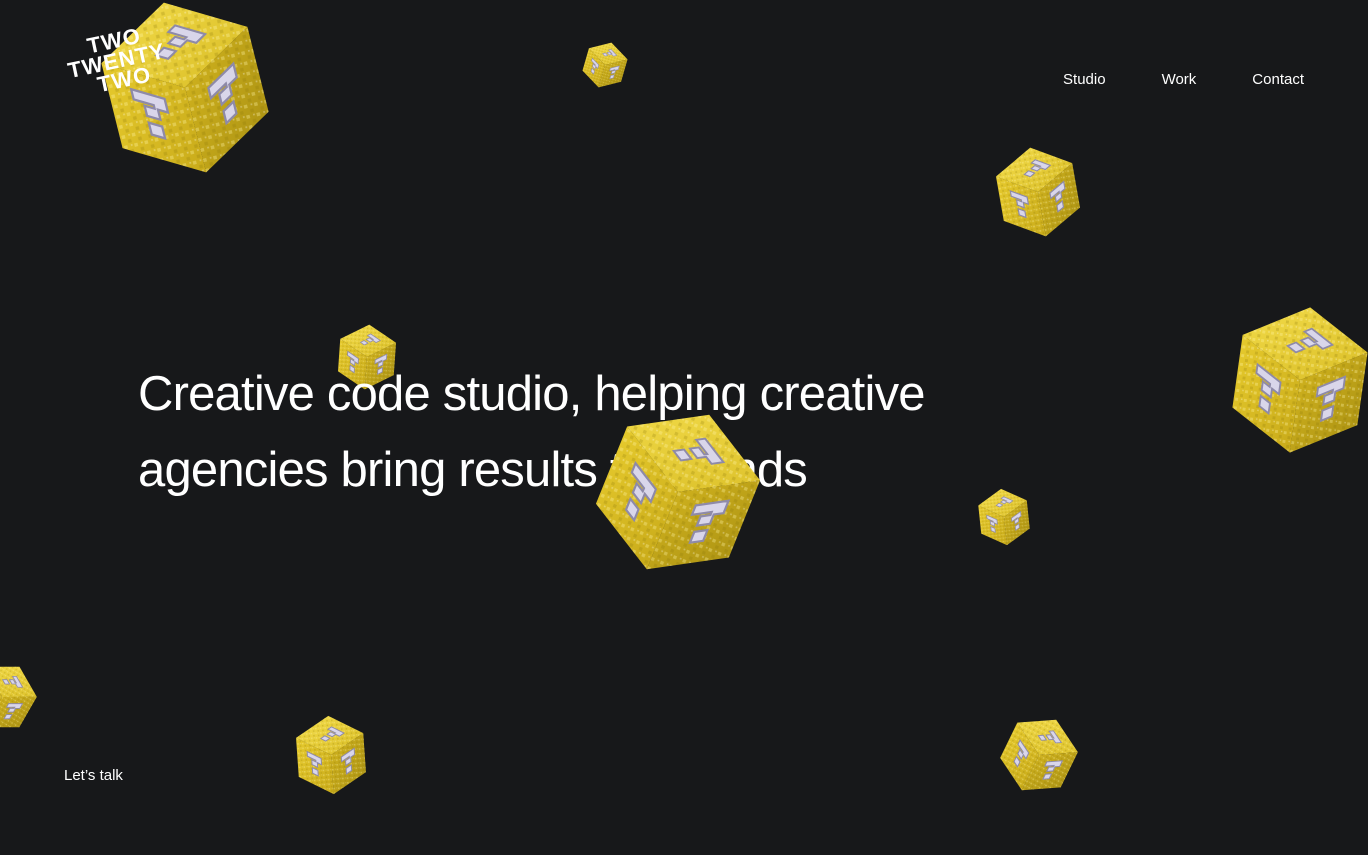 This screenshot has height=855, width=1368. Describe the element at coordinates (1179, 80) in the screenshot. I see `nav-work-link: Work` at that location.